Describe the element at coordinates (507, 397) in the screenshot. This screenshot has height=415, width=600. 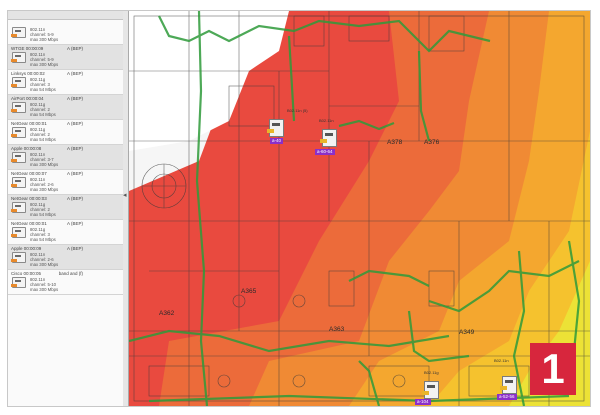
I see `channel-chip: a-52-56` at that location.